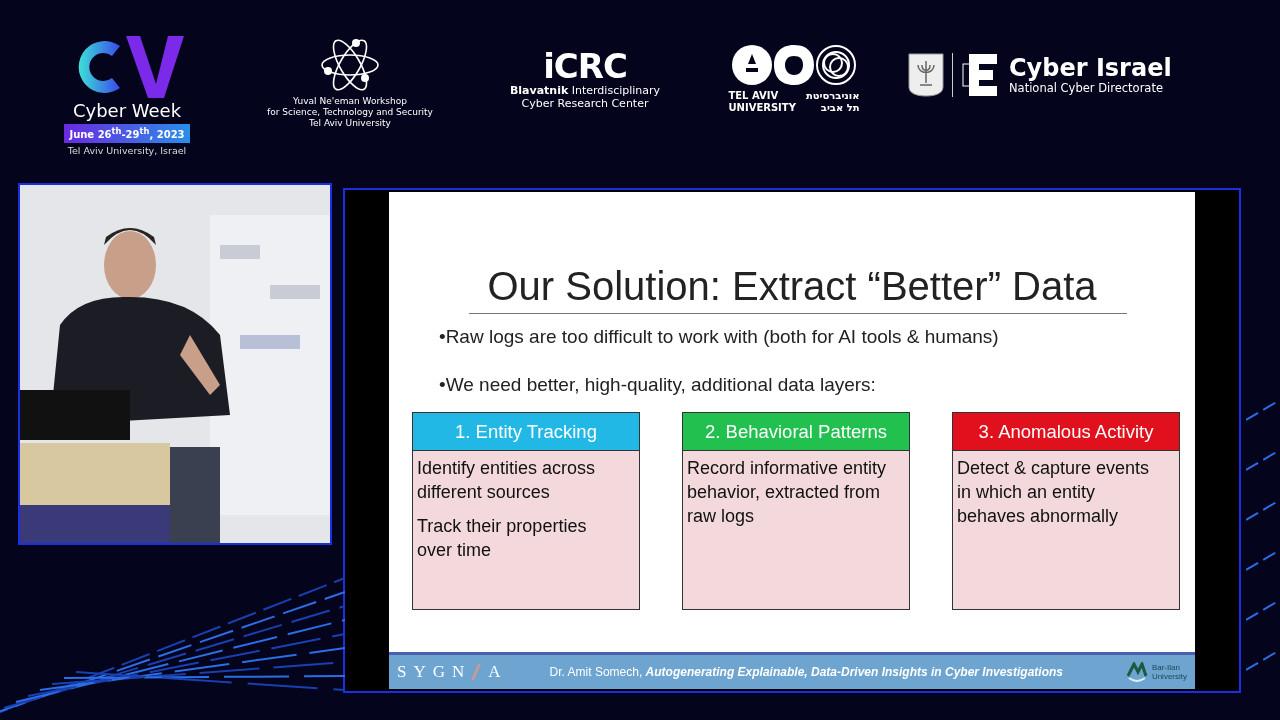 The width and height of the screenshot is (1280, 720). I want to click on workshop-name: Yuval Ne'eman Workshop for Science, Technology and Security Tel Aviv University, so click(350, 112).